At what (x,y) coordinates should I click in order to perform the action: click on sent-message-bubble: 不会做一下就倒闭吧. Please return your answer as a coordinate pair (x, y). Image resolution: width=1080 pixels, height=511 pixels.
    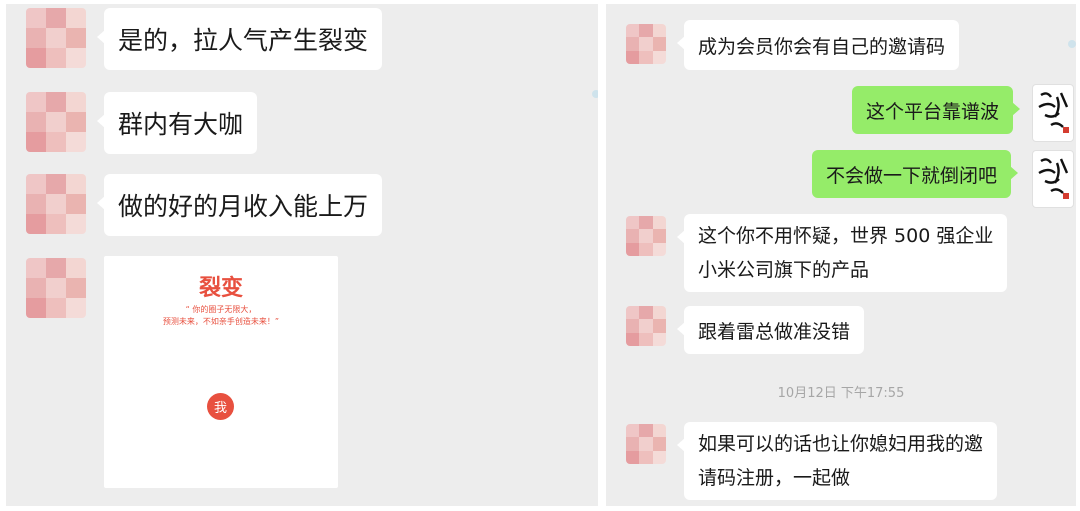
    Looking at the image, I should click on (915, 174).